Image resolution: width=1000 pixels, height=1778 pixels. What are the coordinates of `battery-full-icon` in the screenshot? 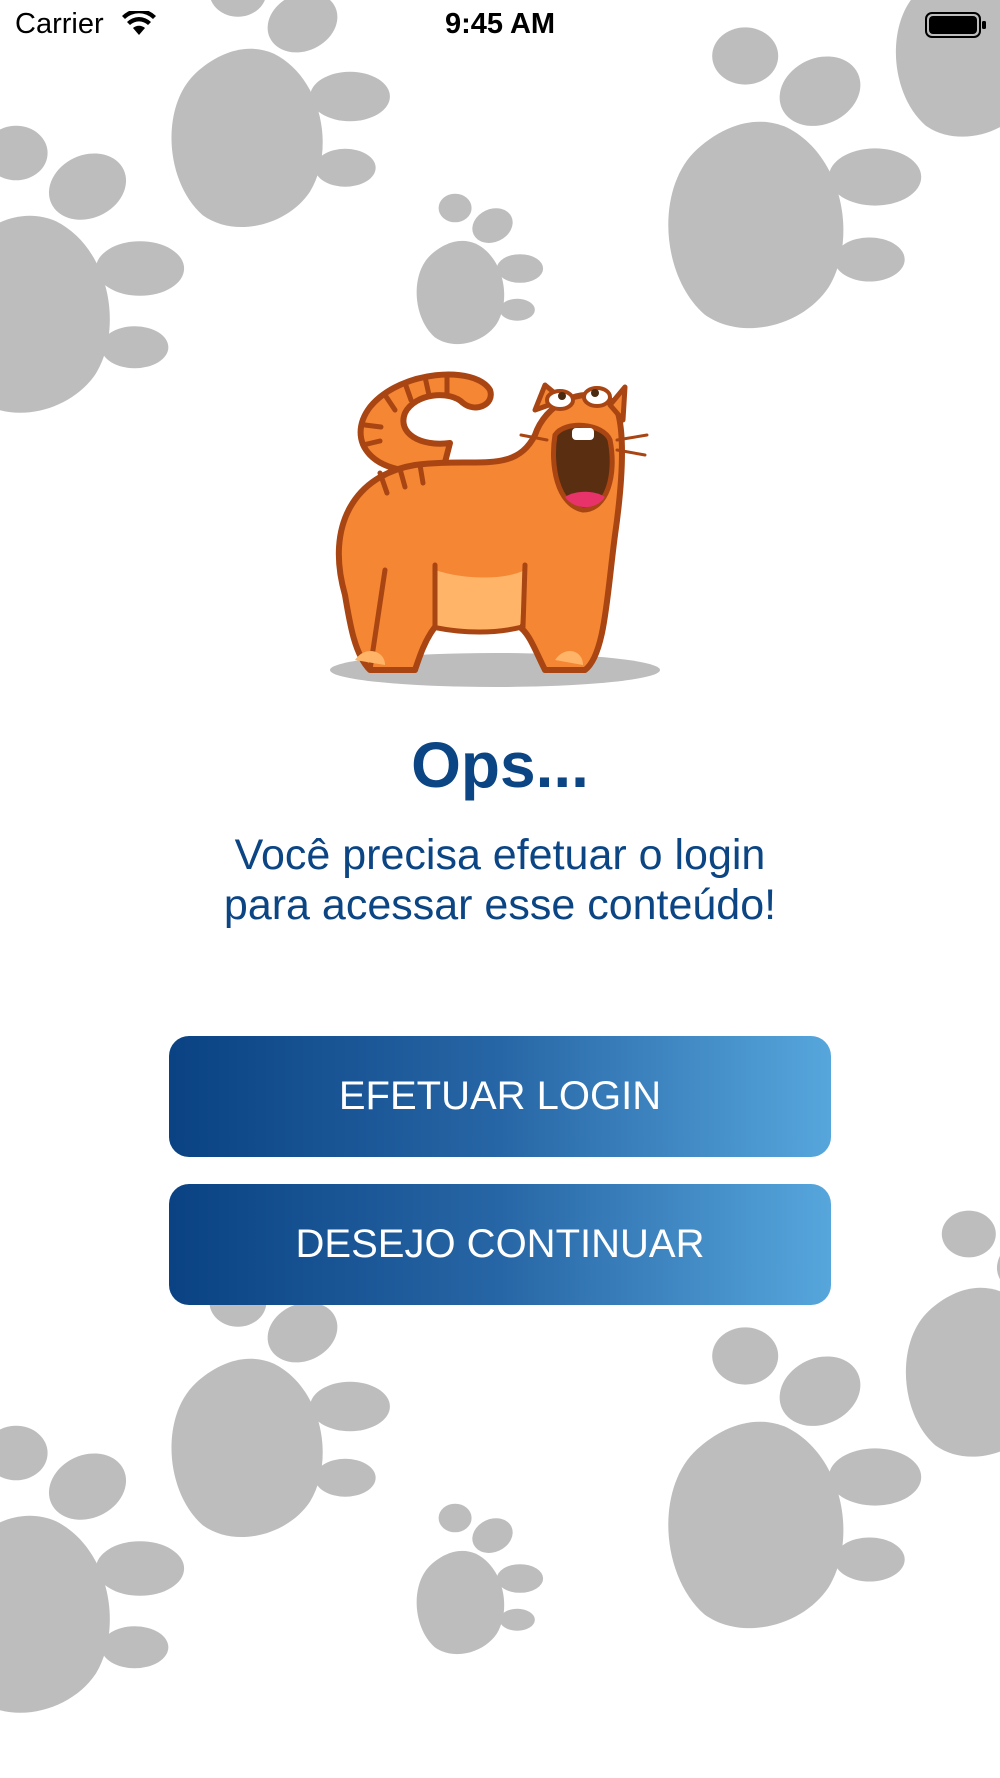 It's located at (955, 25).